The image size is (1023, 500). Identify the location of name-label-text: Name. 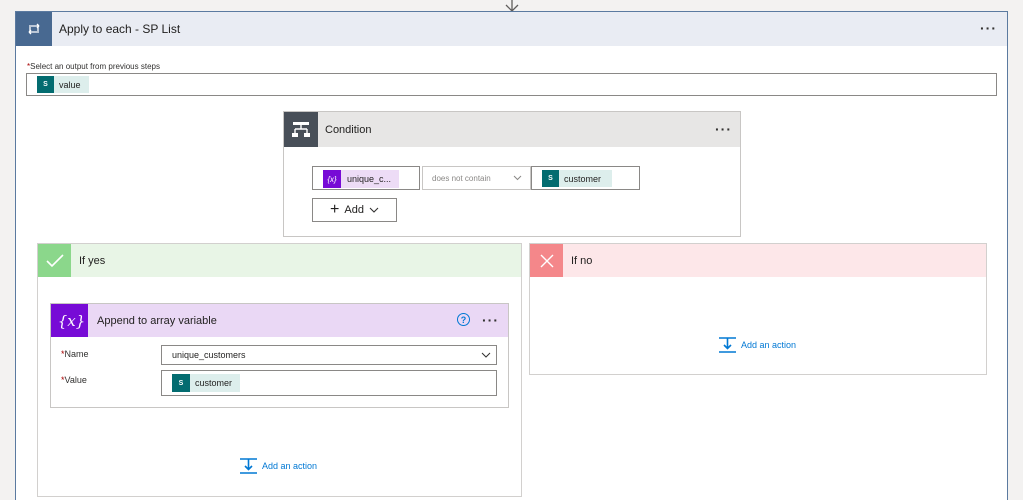
(76, 354).